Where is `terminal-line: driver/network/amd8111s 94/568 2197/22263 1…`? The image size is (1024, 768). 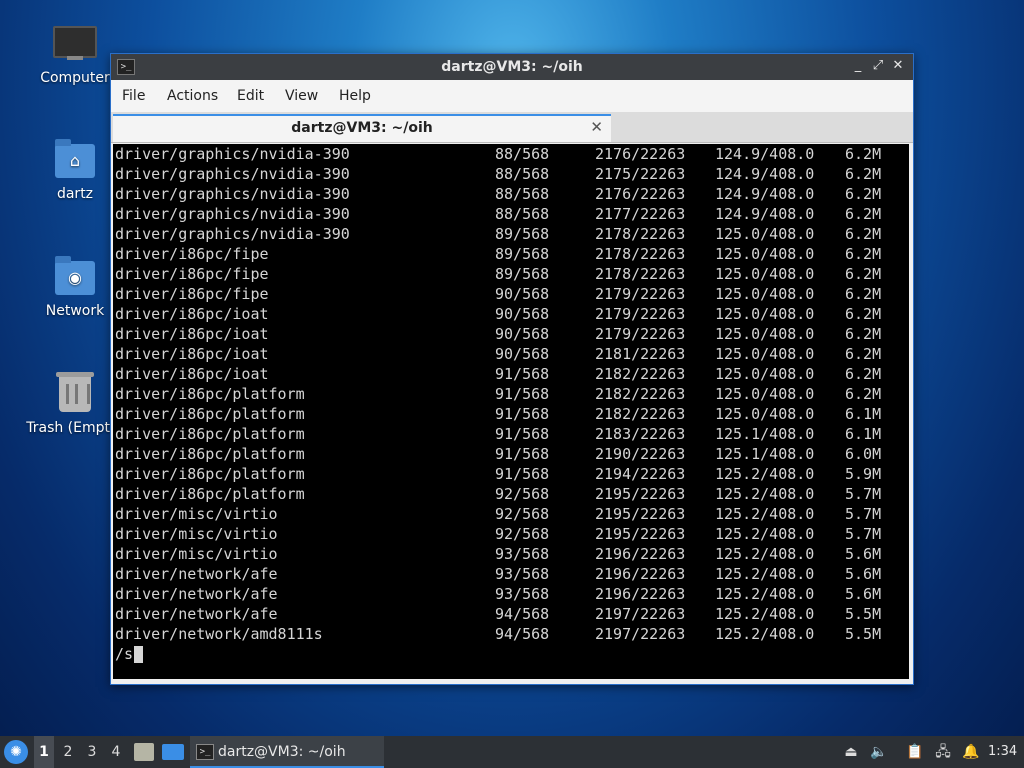
terminal-line: driver/network/amd8111s 94/568 2197/22263 1… is located at coordinates (511, 634).